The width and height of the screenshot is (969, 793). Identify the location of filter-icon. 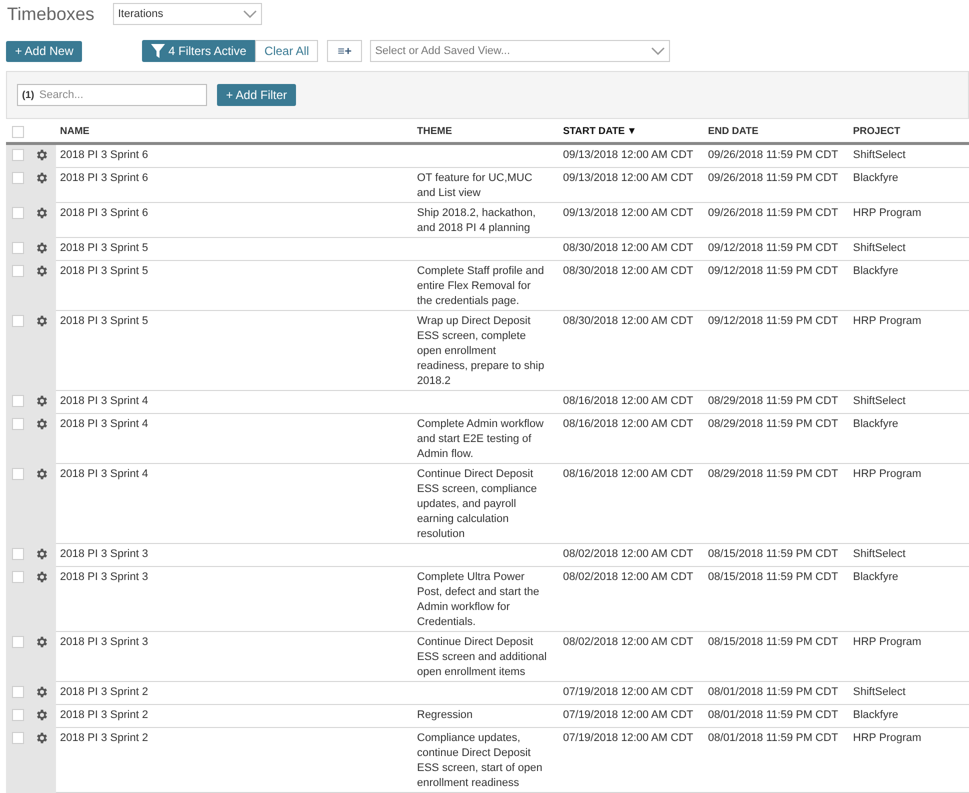
(158, 51).